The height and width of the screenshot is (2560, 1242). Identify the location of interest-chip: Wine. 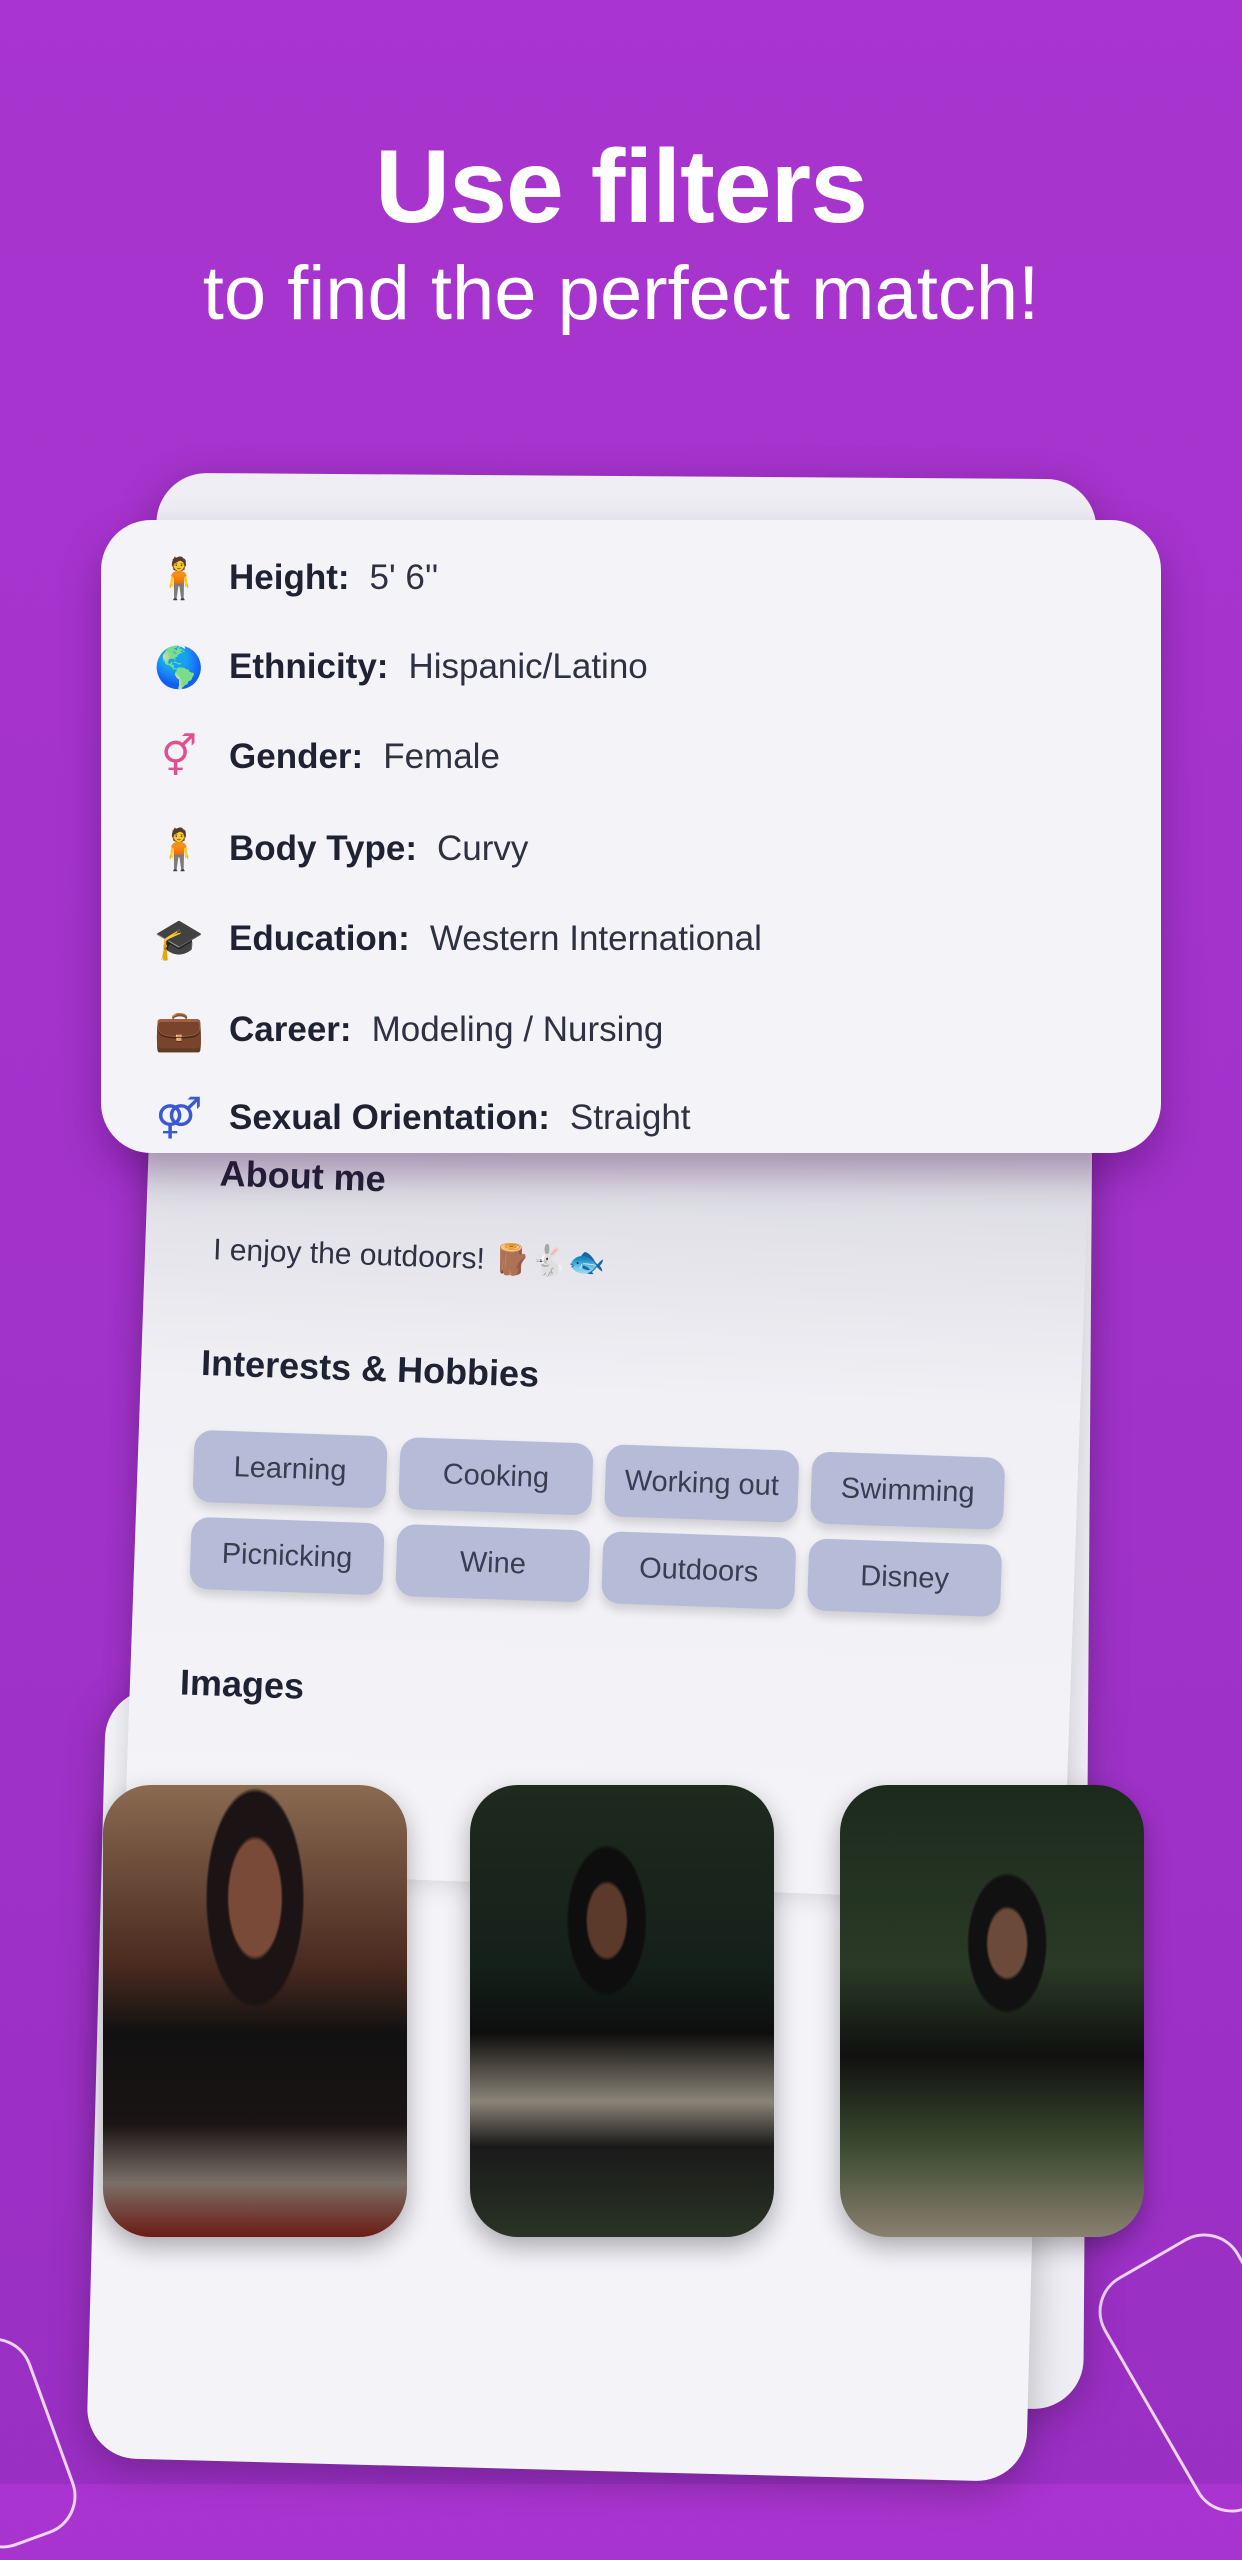
(493, 1563).